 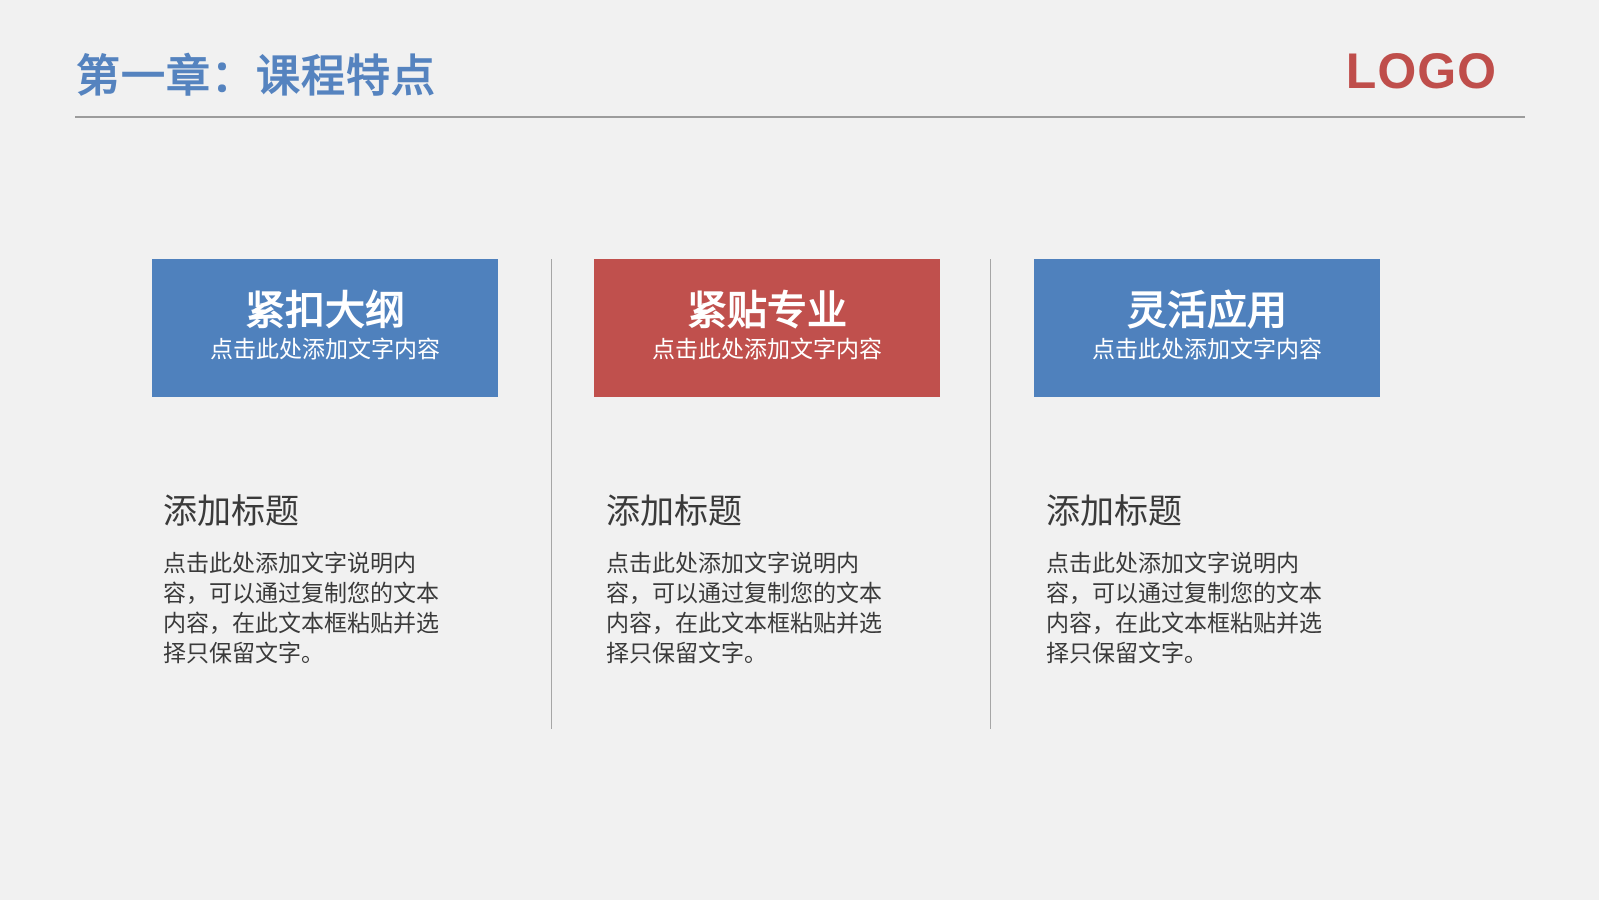 I want to click on feature-box-3: 灵活应用 点击此处添加文字内容, so click(x=1207, y=328).